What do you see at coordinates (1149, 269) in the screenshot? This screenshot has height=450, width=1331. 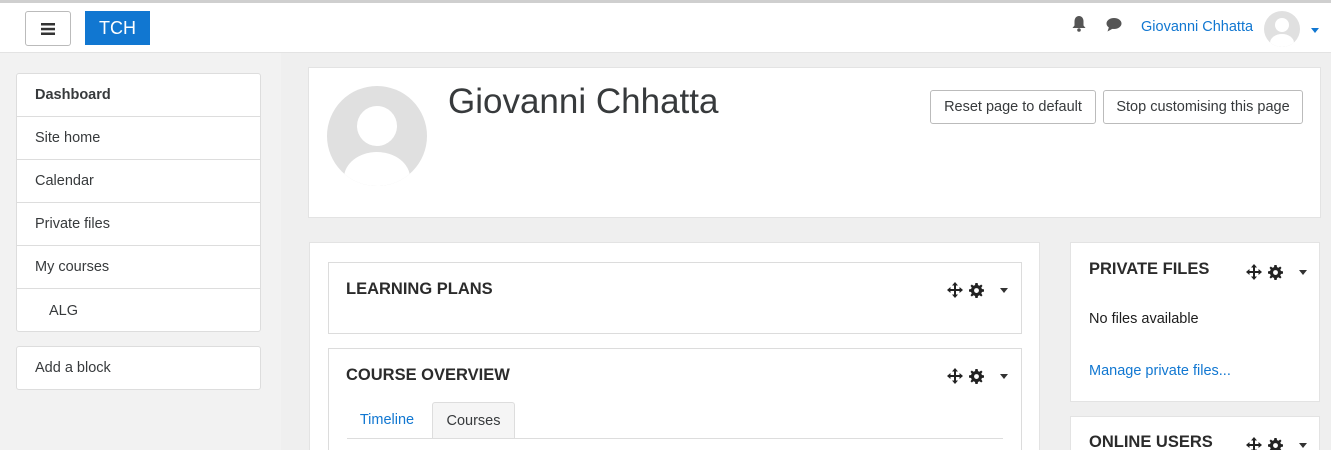 I see `block-title: PRIVATE FILES` at bounding box center [1149, 269].